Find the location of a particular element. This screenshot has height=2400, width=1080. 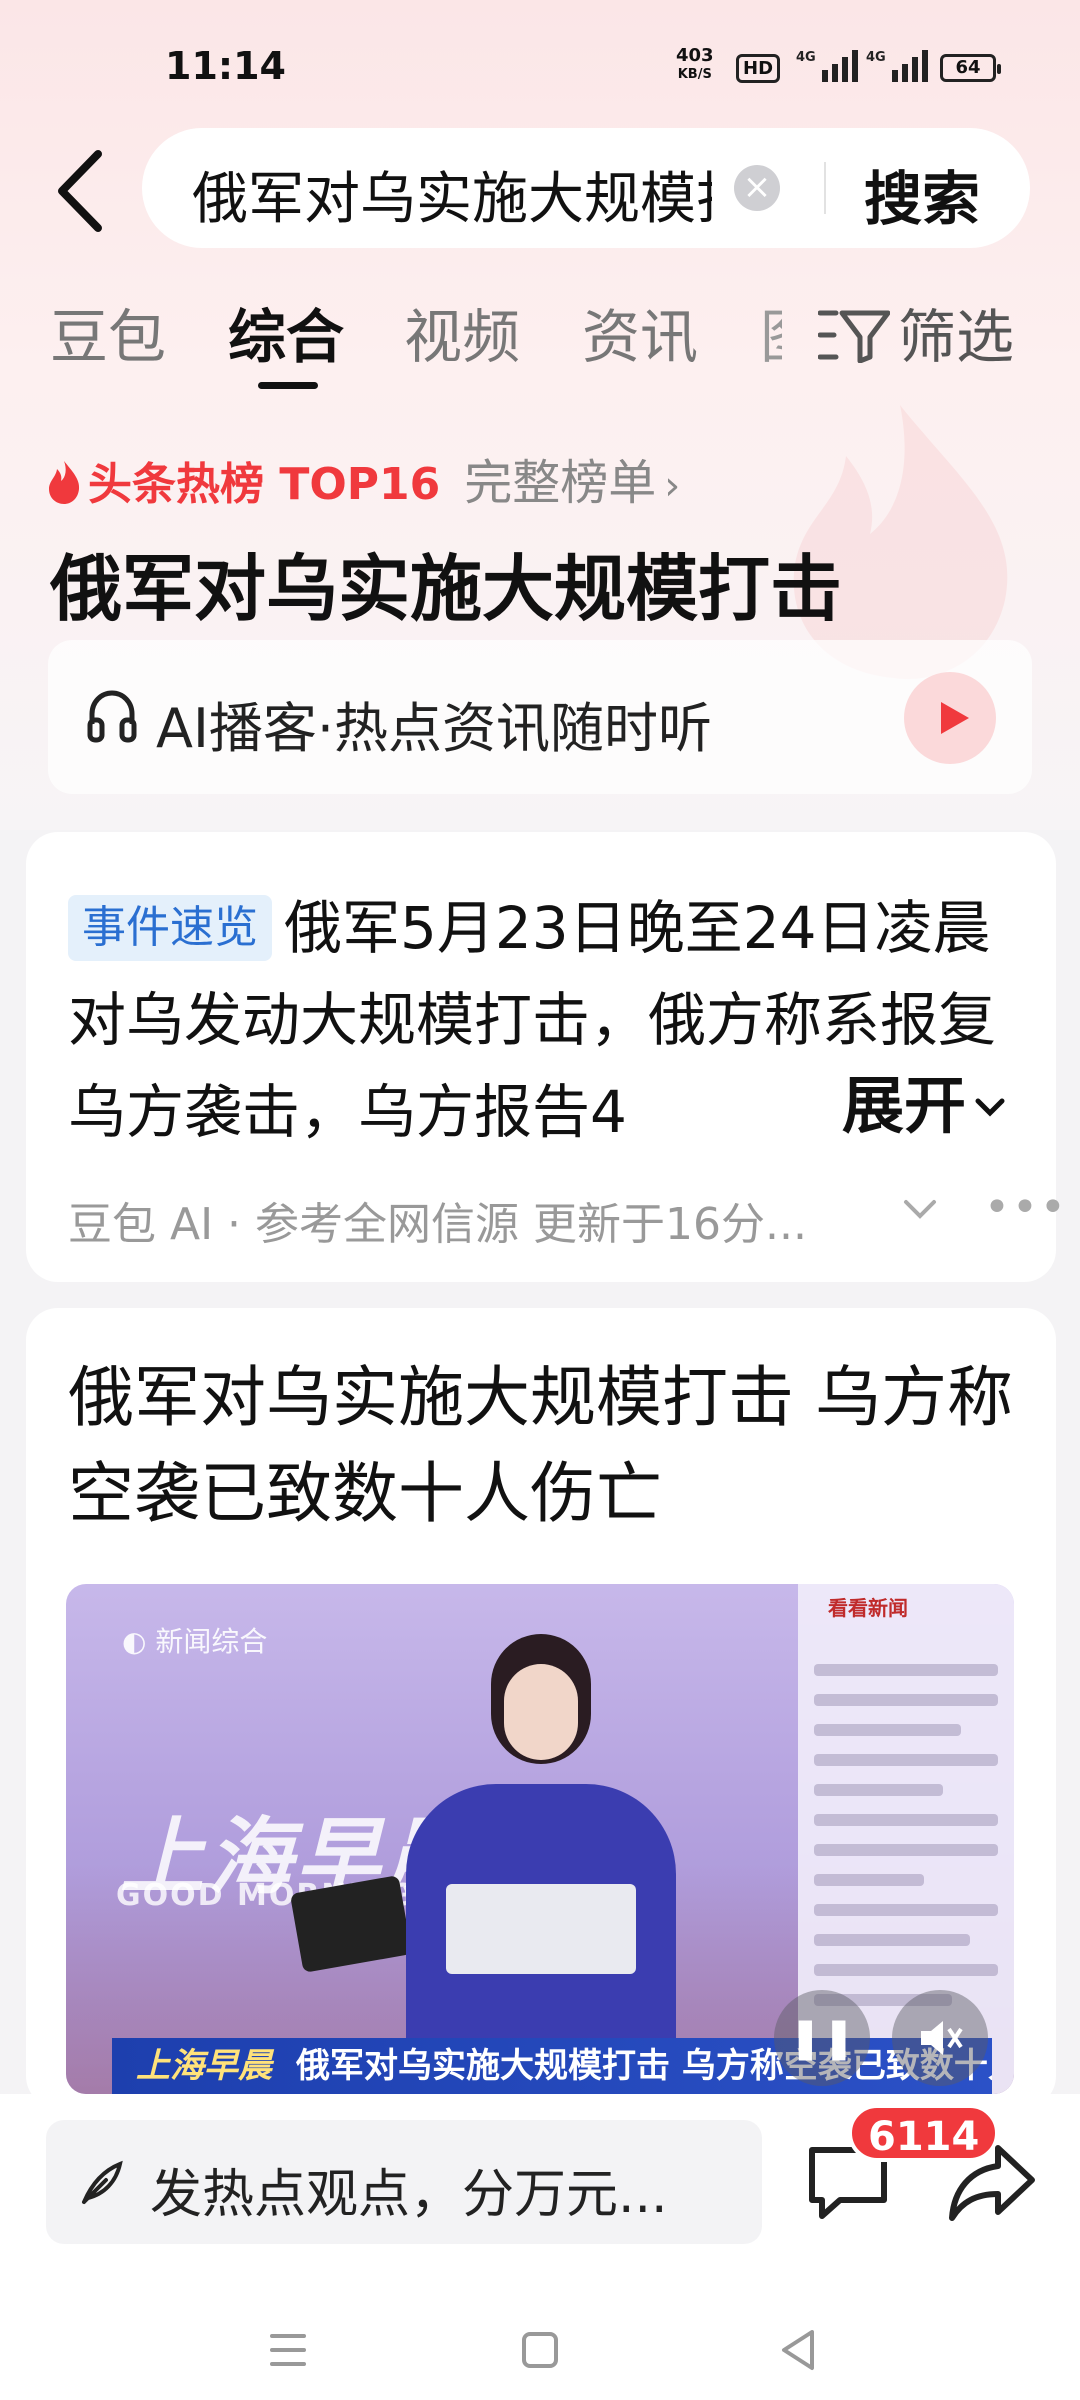

tab-clipped: 图 is located at coordinates (771, 332).